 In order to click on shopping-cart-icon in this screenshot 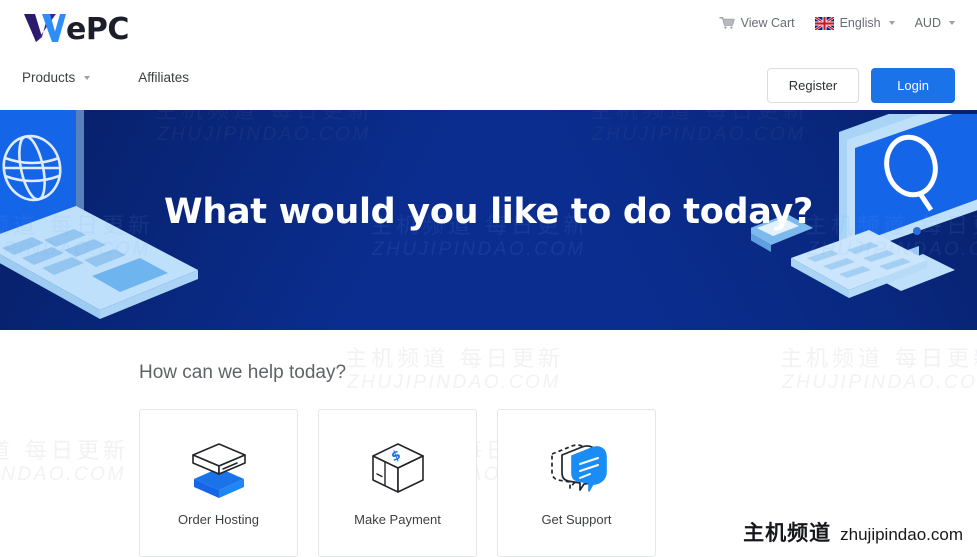, I will do `click(726, 23)`.